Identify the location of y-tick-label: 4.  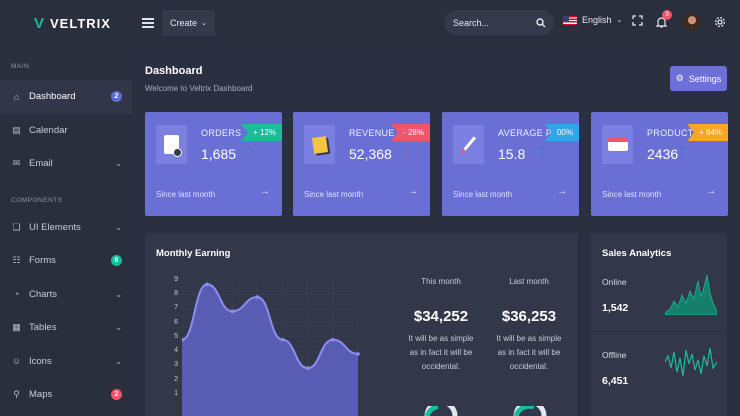
(176, 351).